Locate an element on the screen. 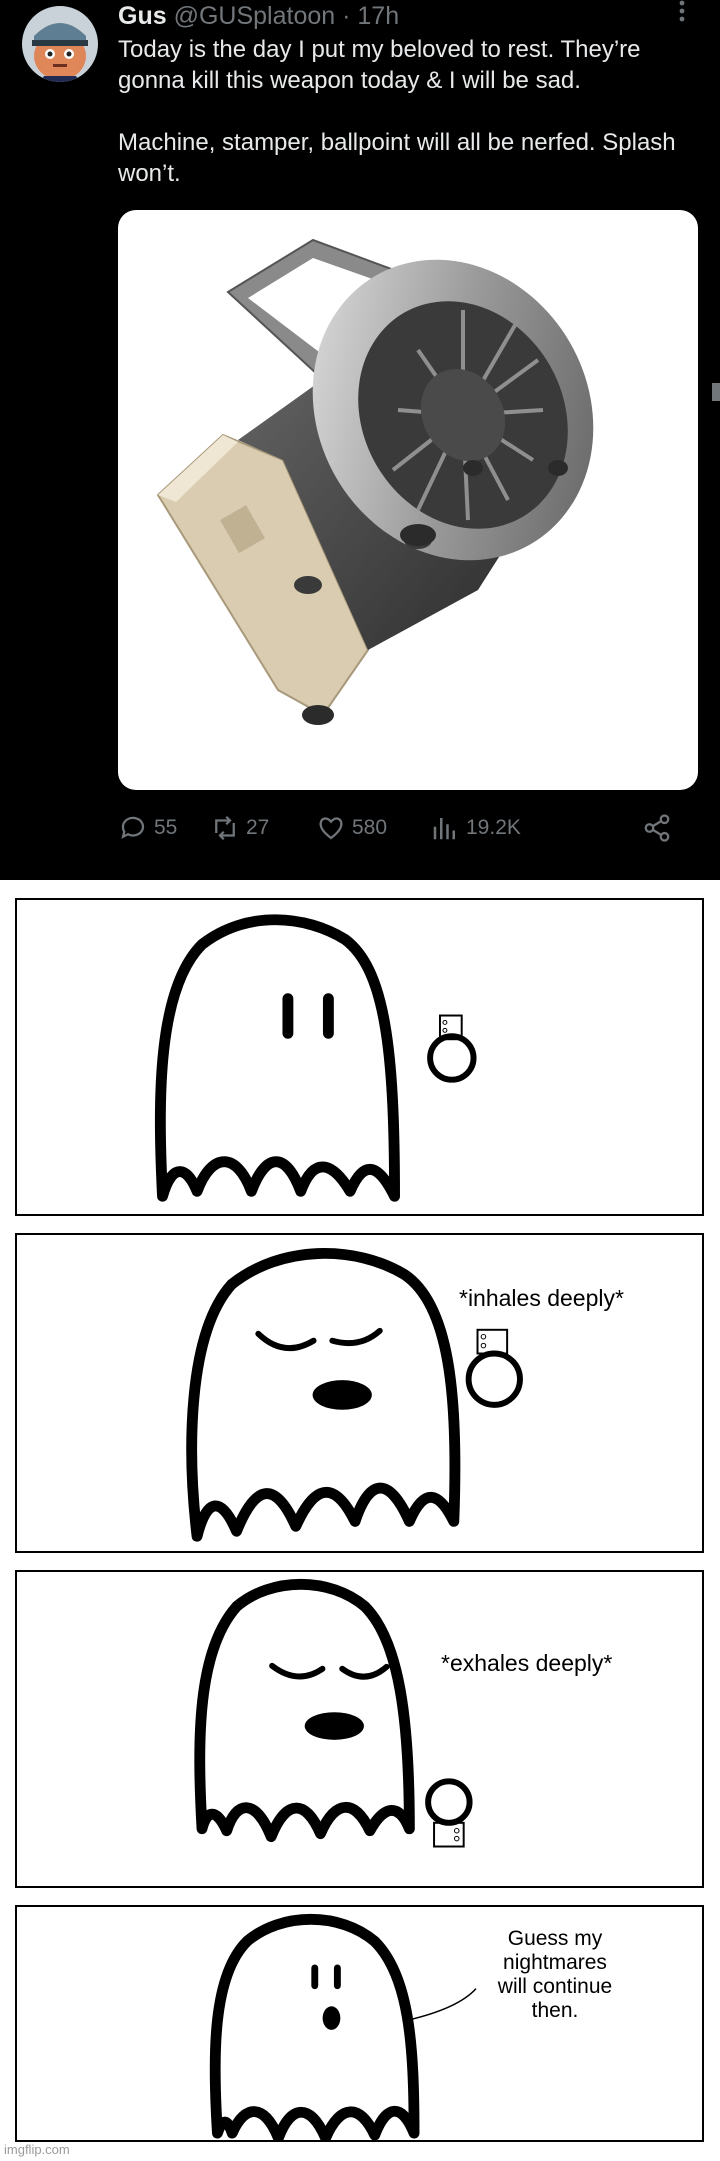  views-button: 19.2K is located at coordinates (475, 828).